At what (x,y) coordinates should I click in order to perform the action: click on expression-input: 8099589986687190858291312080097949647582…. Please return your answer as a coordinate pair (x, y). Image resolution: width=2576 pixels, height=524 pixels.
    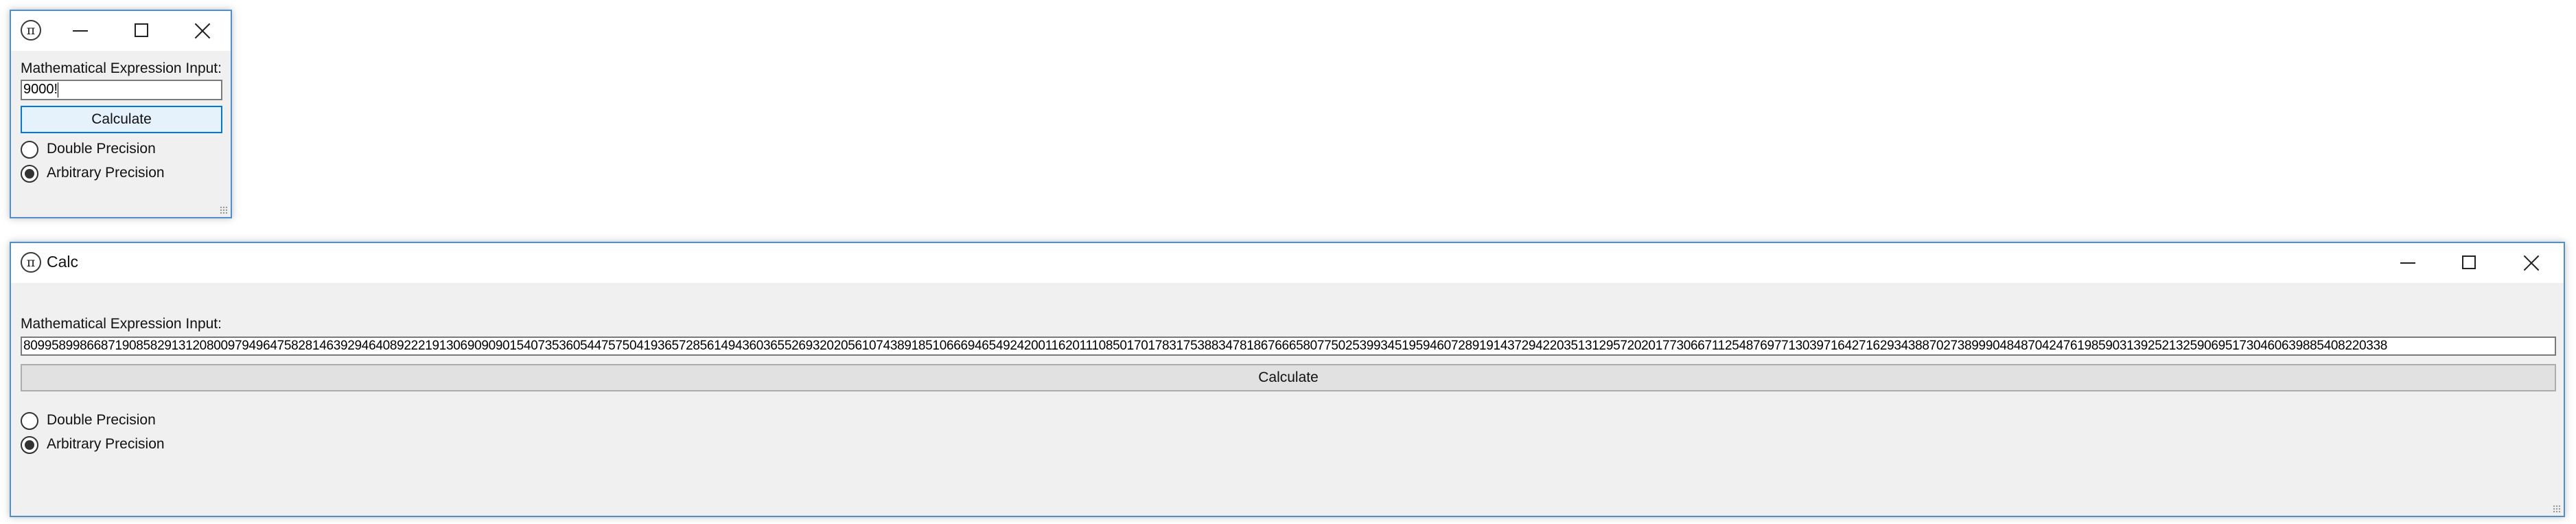
    Looking at the image, I should click on (1288, 346).